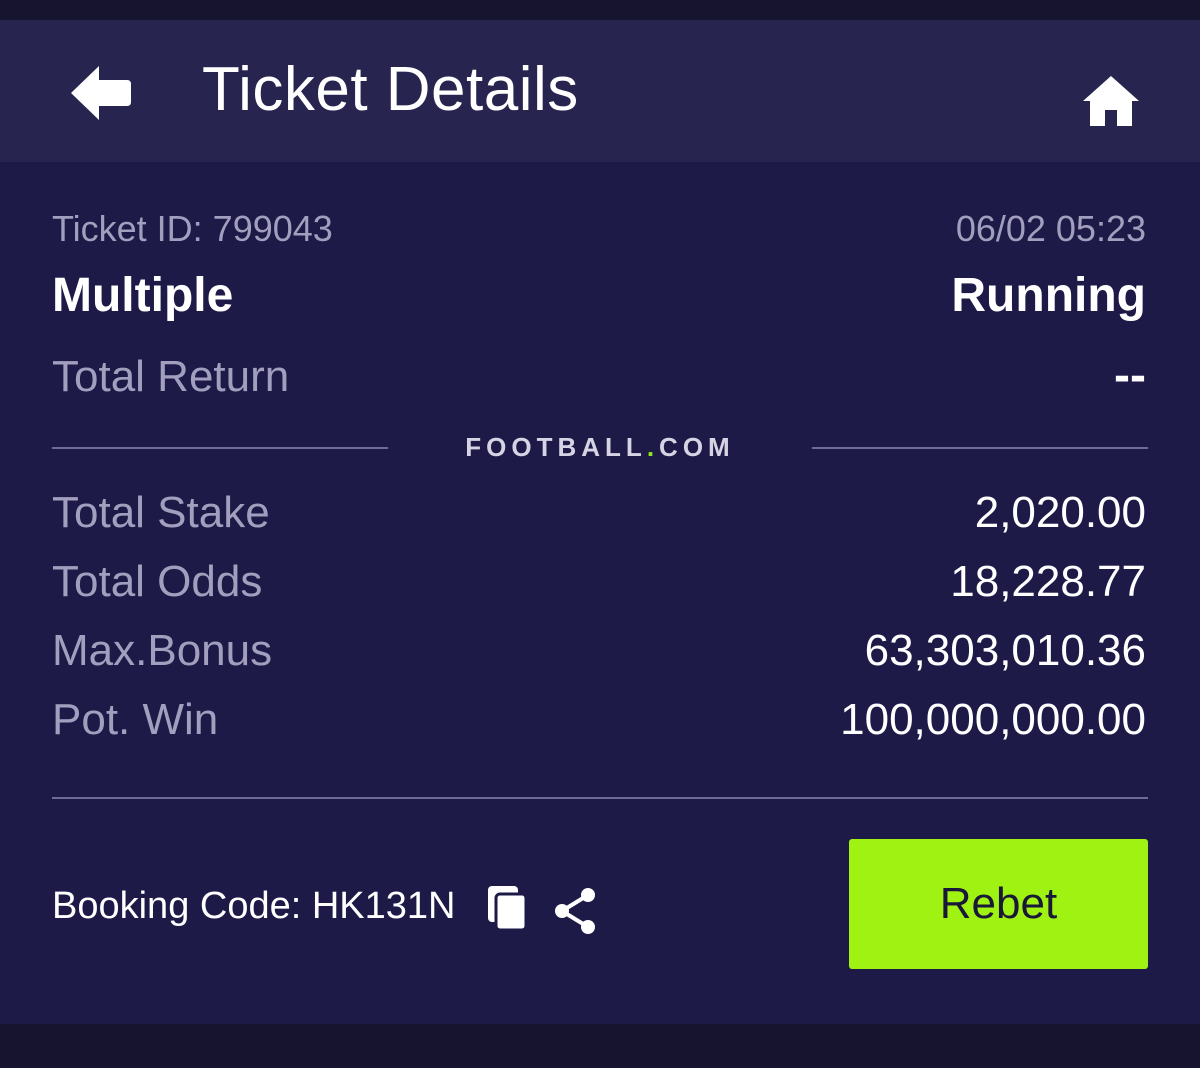 Image resolution: width=1200 pixels, height=1068 pixels. I want to click on share-button, so click(575, 911).